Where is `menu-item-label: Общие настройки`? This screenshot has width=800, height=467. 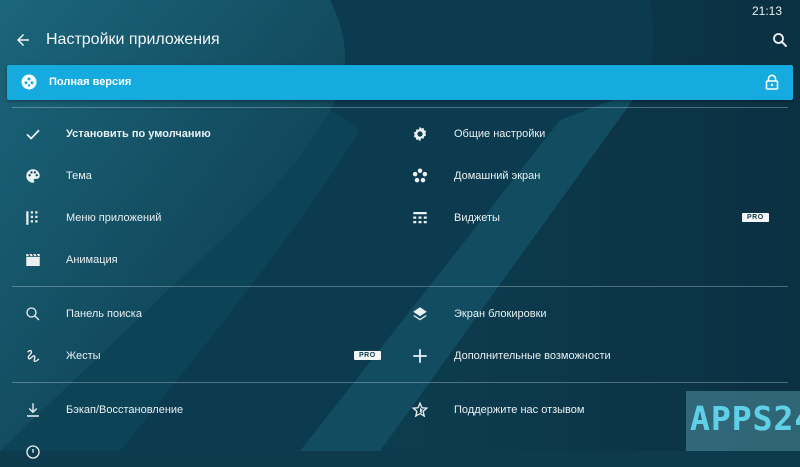
menu-item-label: Общие настройки is located at coordinates (500, 134).